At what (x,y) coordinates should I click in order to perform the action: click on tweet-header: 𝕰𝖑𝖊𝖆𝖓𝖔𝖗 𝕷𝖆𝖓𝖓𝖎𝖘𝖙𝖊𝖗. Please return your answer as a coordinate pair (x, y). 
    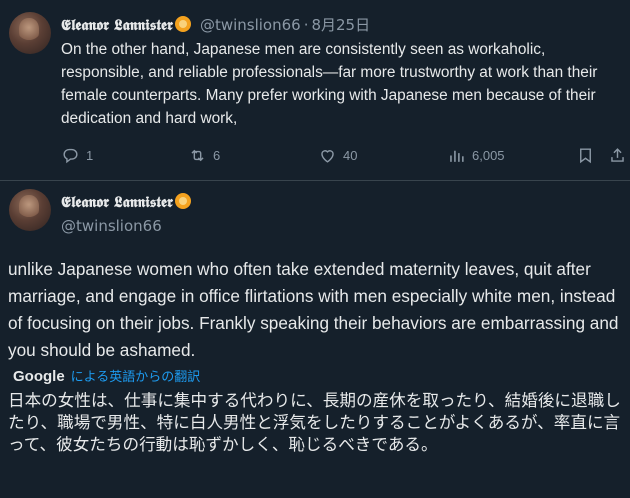
    Looking at the image, I should click on (126, 201).